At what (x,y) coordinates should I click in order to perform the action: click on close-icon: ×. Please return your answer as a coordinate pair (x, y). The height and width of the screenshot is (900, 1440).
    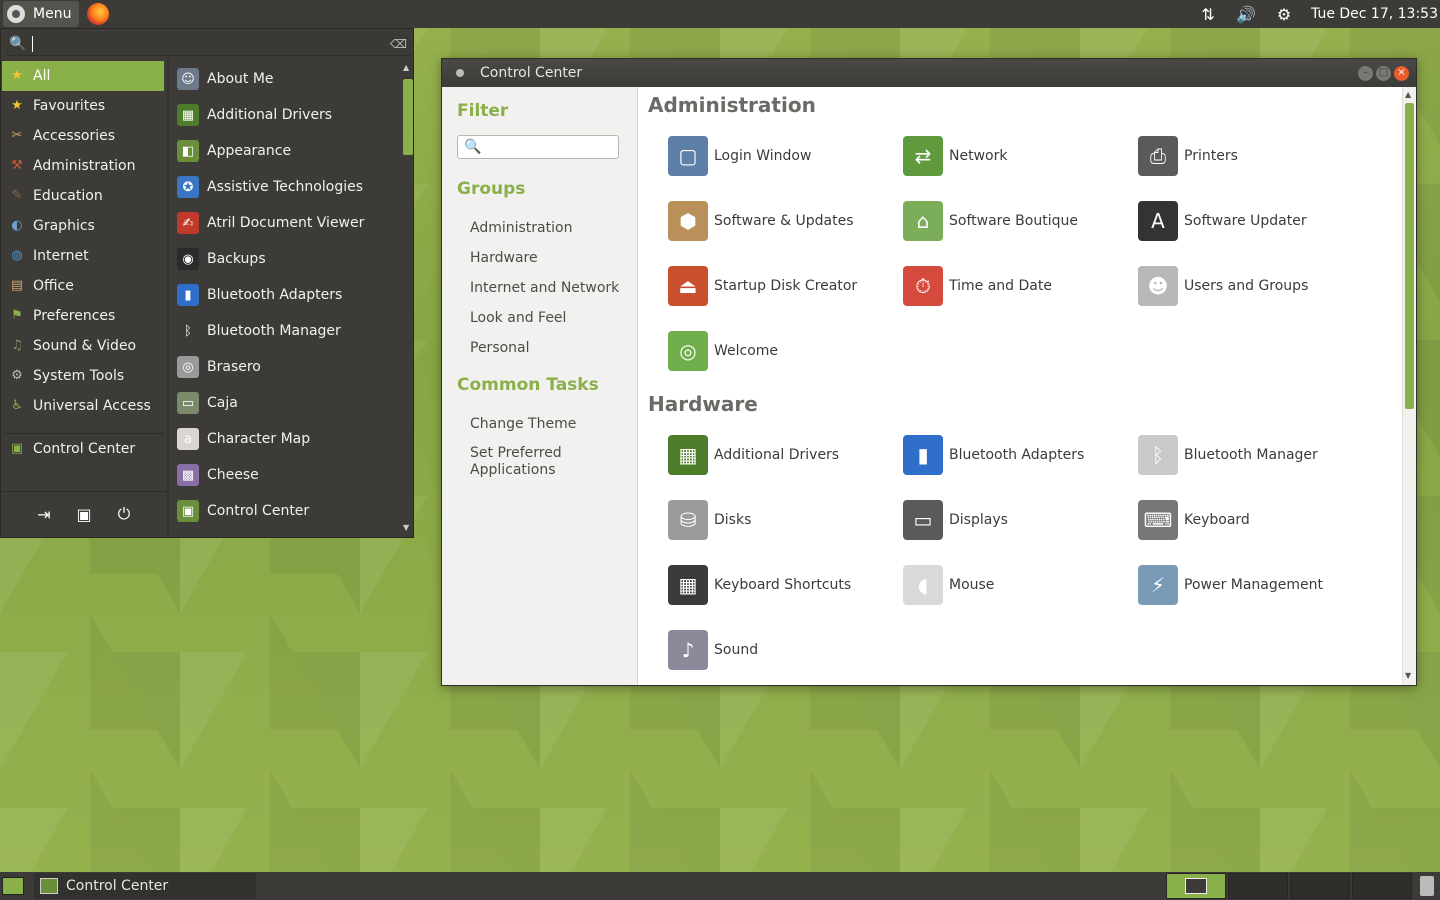
    Looking at the image, I should click on (1401, 73).